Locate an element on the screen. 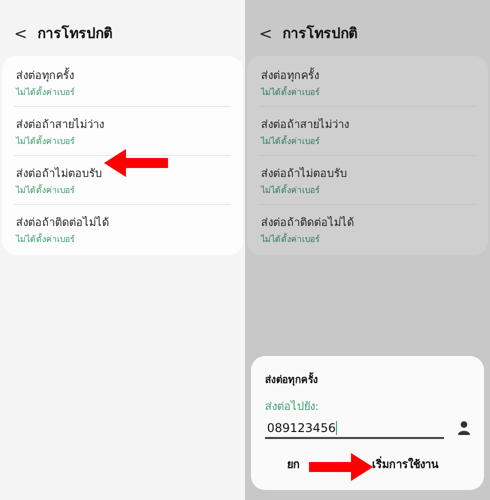  dialog-button: เริ่มการใช้งาน is located at coordinates (405, 464).